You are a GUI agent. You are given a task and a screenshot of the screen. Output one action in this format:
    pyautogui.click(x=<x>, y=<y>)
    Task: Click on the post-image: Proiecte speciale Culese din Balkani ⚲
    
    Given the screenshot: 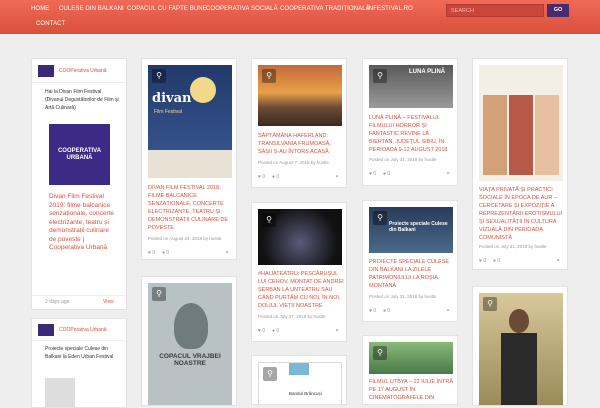 What is the action you would take?
    pyautogui.click(x=411, y=230)
    